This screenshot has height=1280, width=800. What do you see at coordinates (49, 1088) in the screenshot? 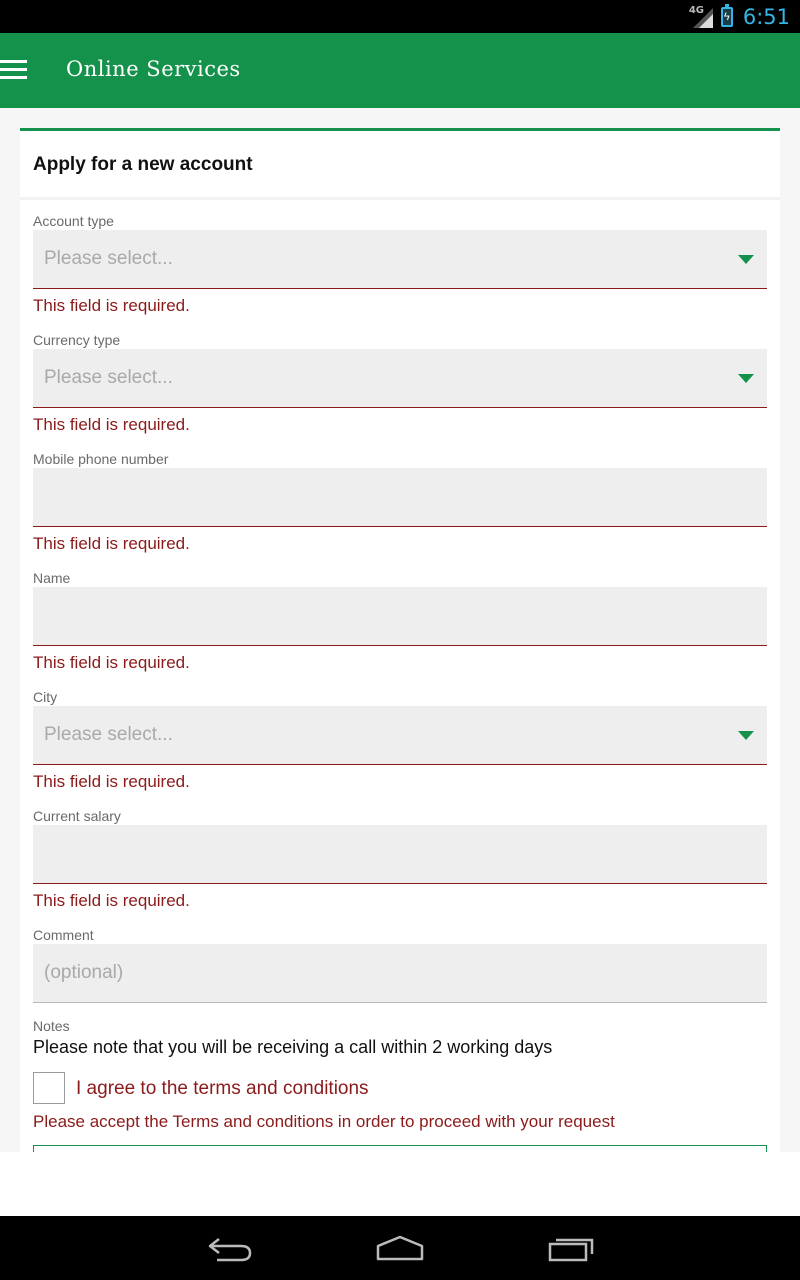
I see `terms-checkbox` at bounding box center [49, 1088].